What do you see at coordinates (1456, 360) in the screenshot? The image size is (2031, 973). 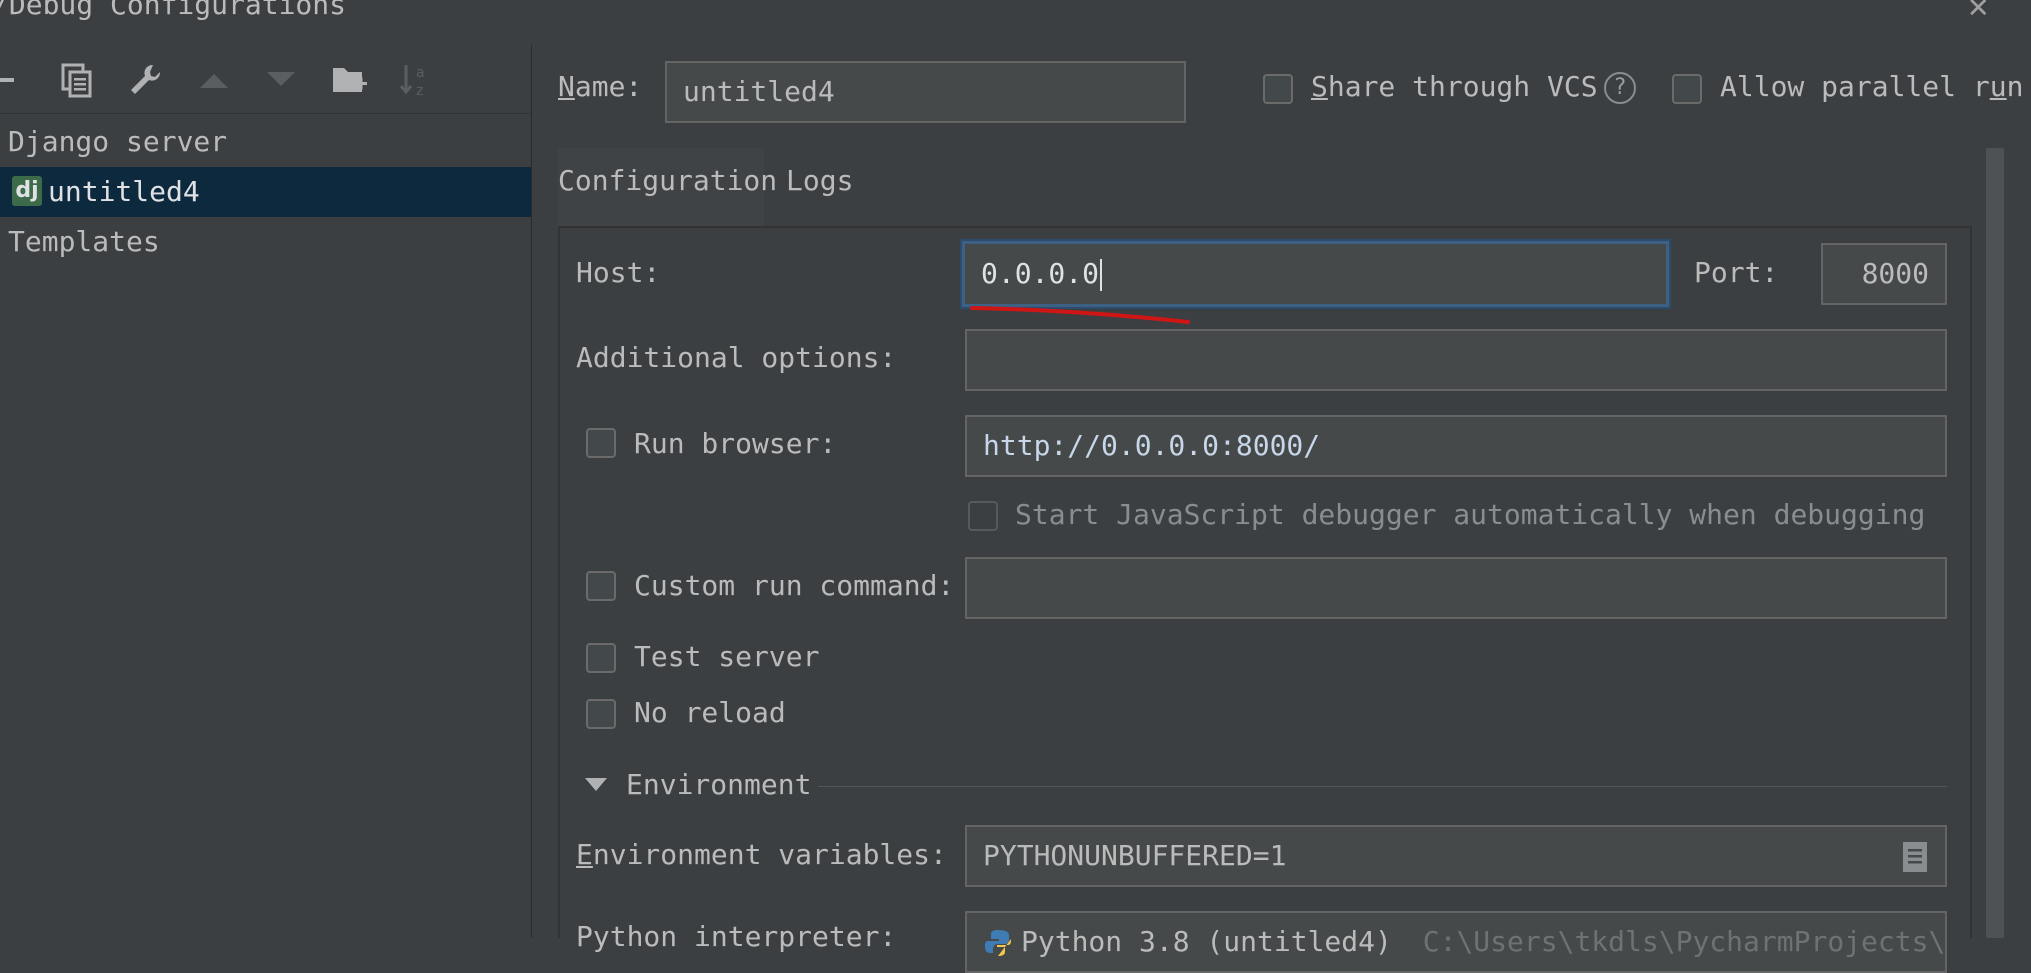 I see `additional-options-input` at bounding box center [1456, 360].